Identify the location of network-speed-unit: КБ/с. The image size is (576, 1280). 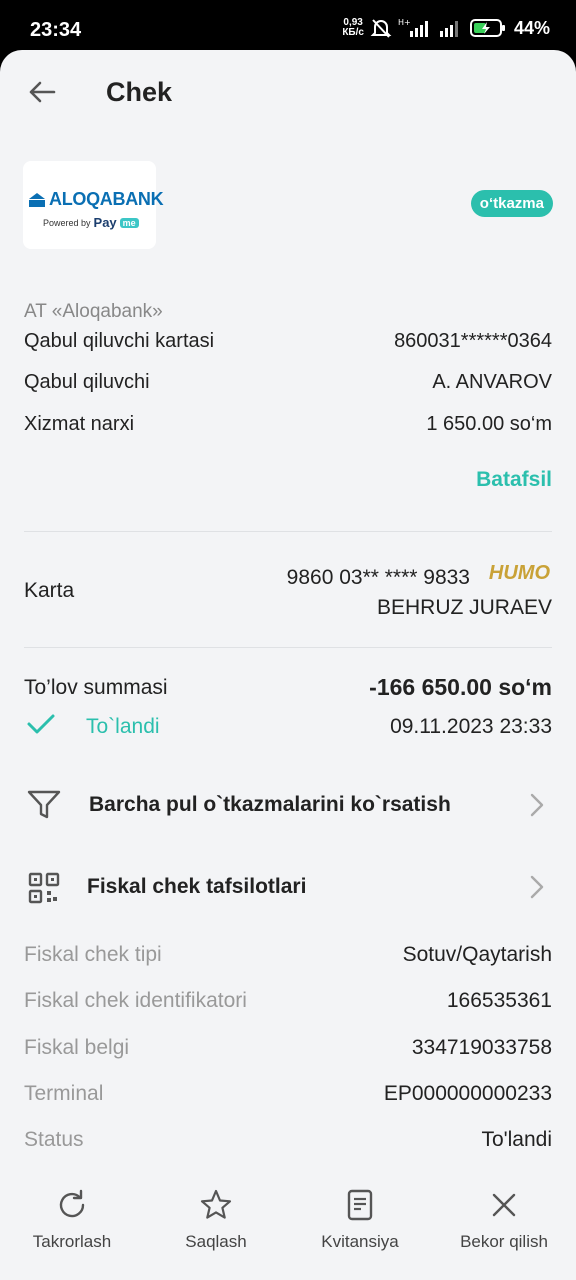
(353, 32).